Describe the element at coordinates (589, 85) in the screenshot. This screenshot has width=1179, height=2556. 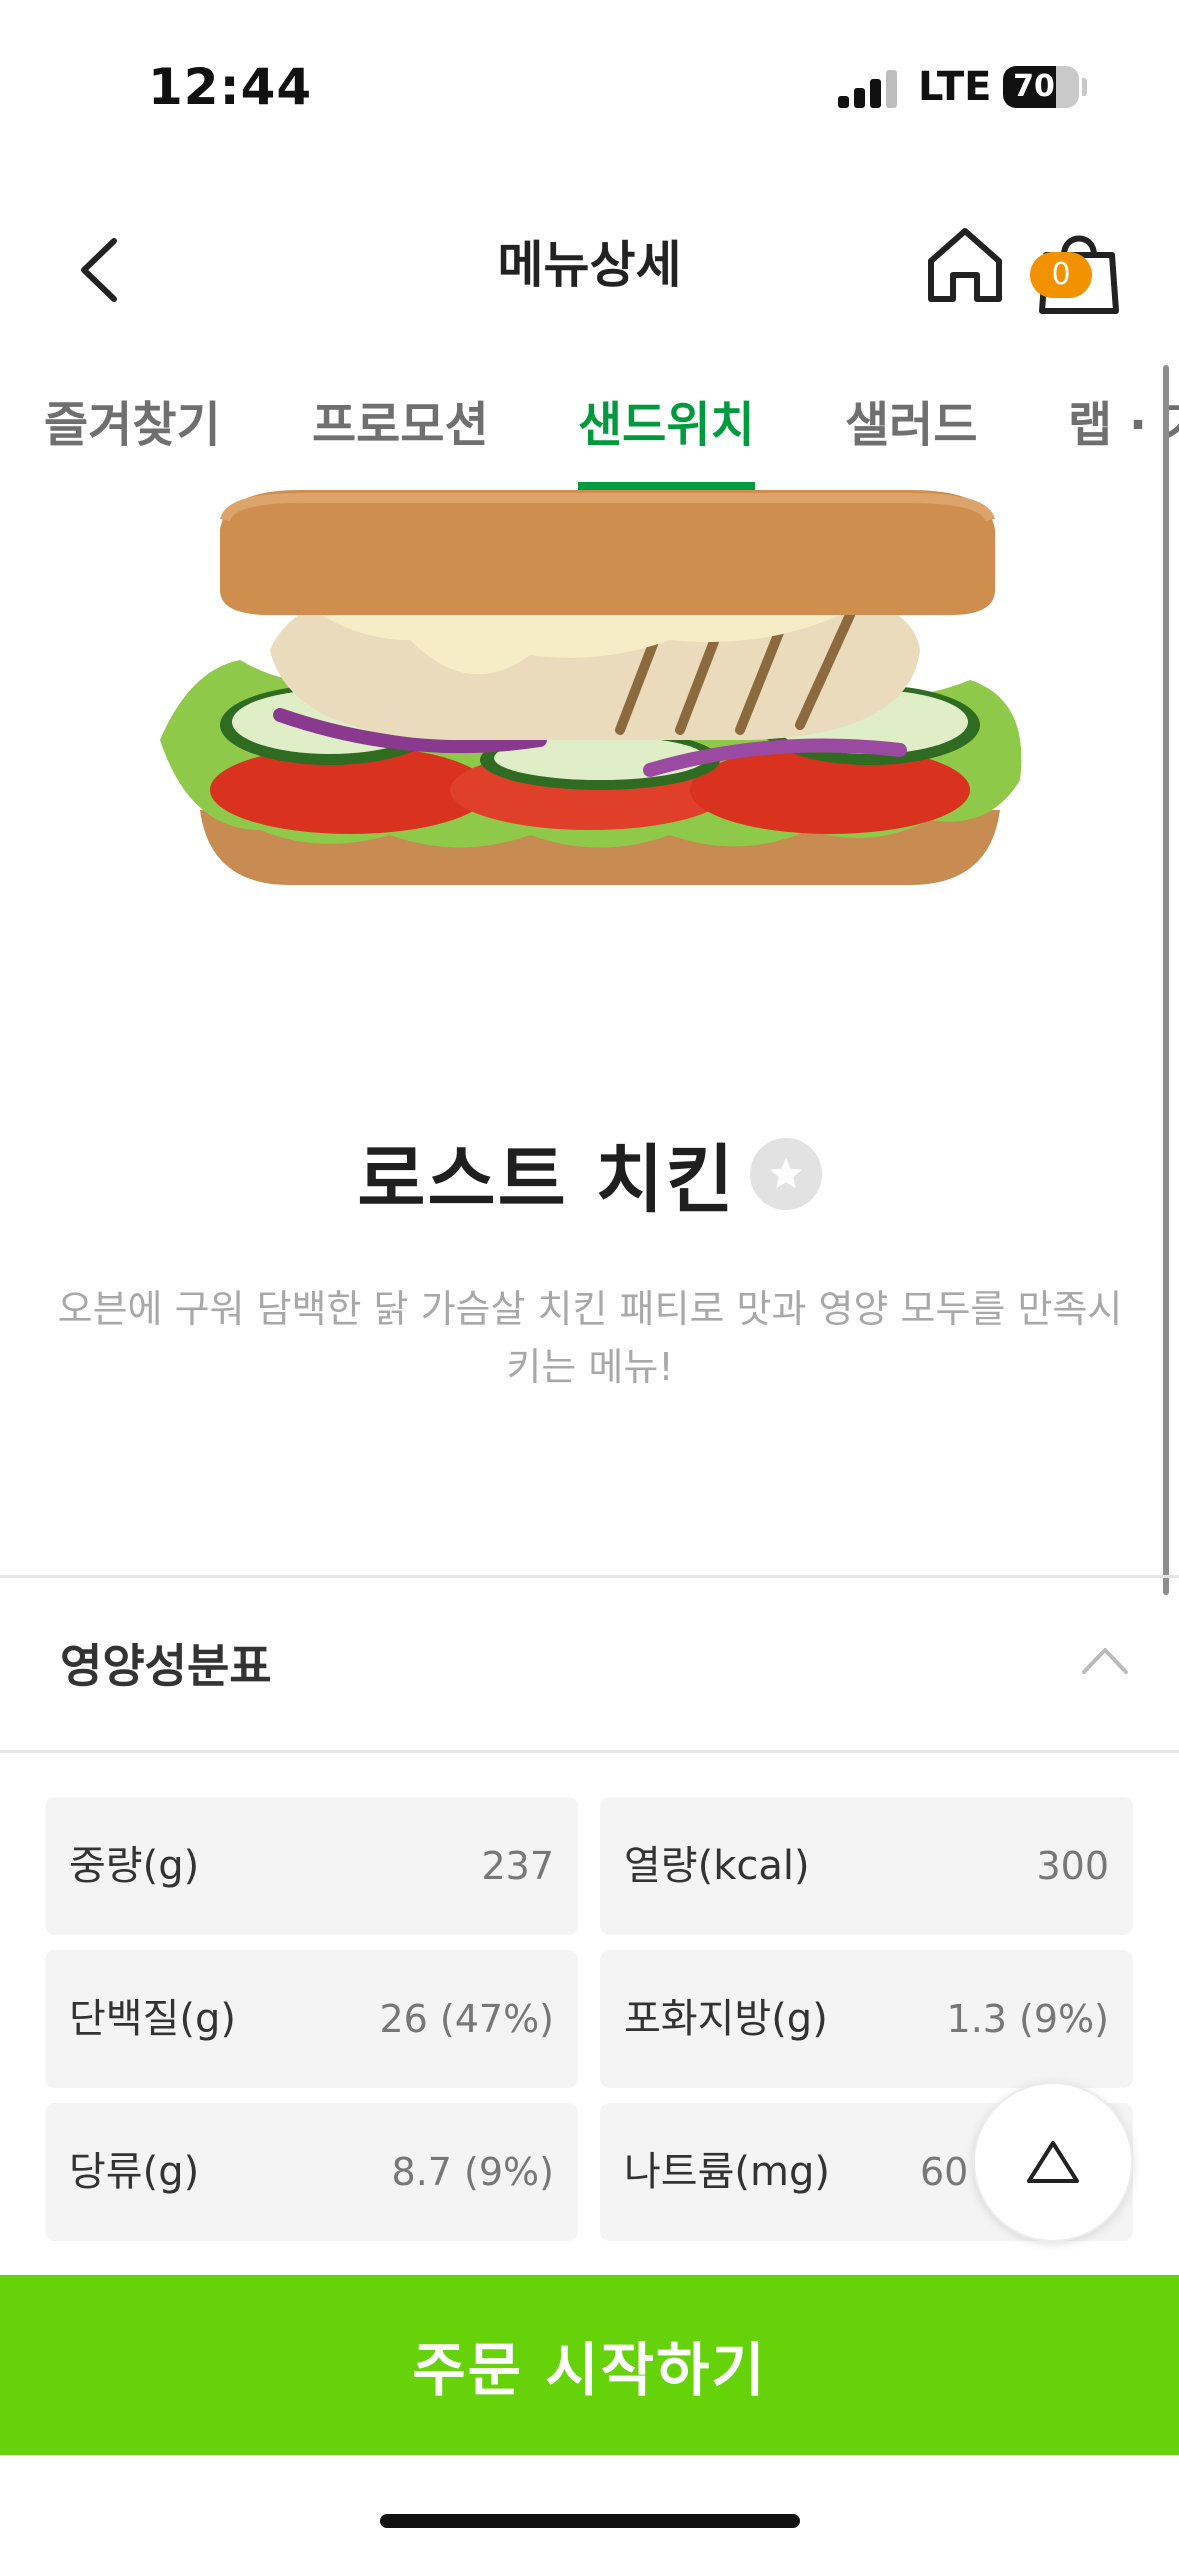
I see `status-bar: 12:44 LTE 70` at that location.